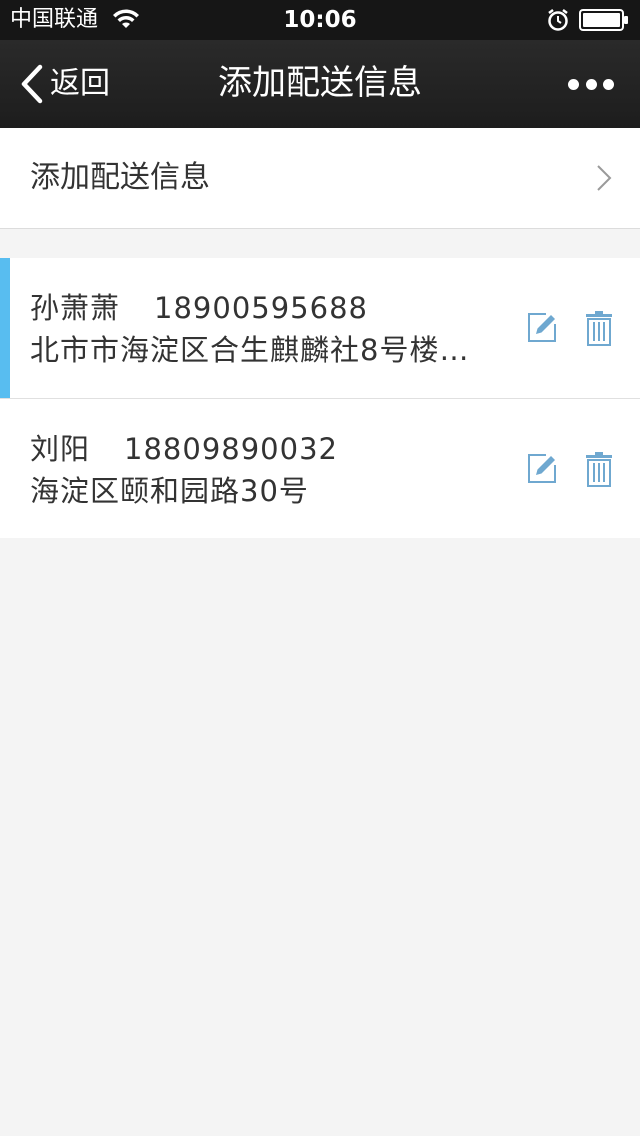 The height and width of the screenshot is (1136, 640). Describe the element at coordinates (120, 177) in the screenshot. I see `add-delivery-info-label: 添加配送信息` at that location.